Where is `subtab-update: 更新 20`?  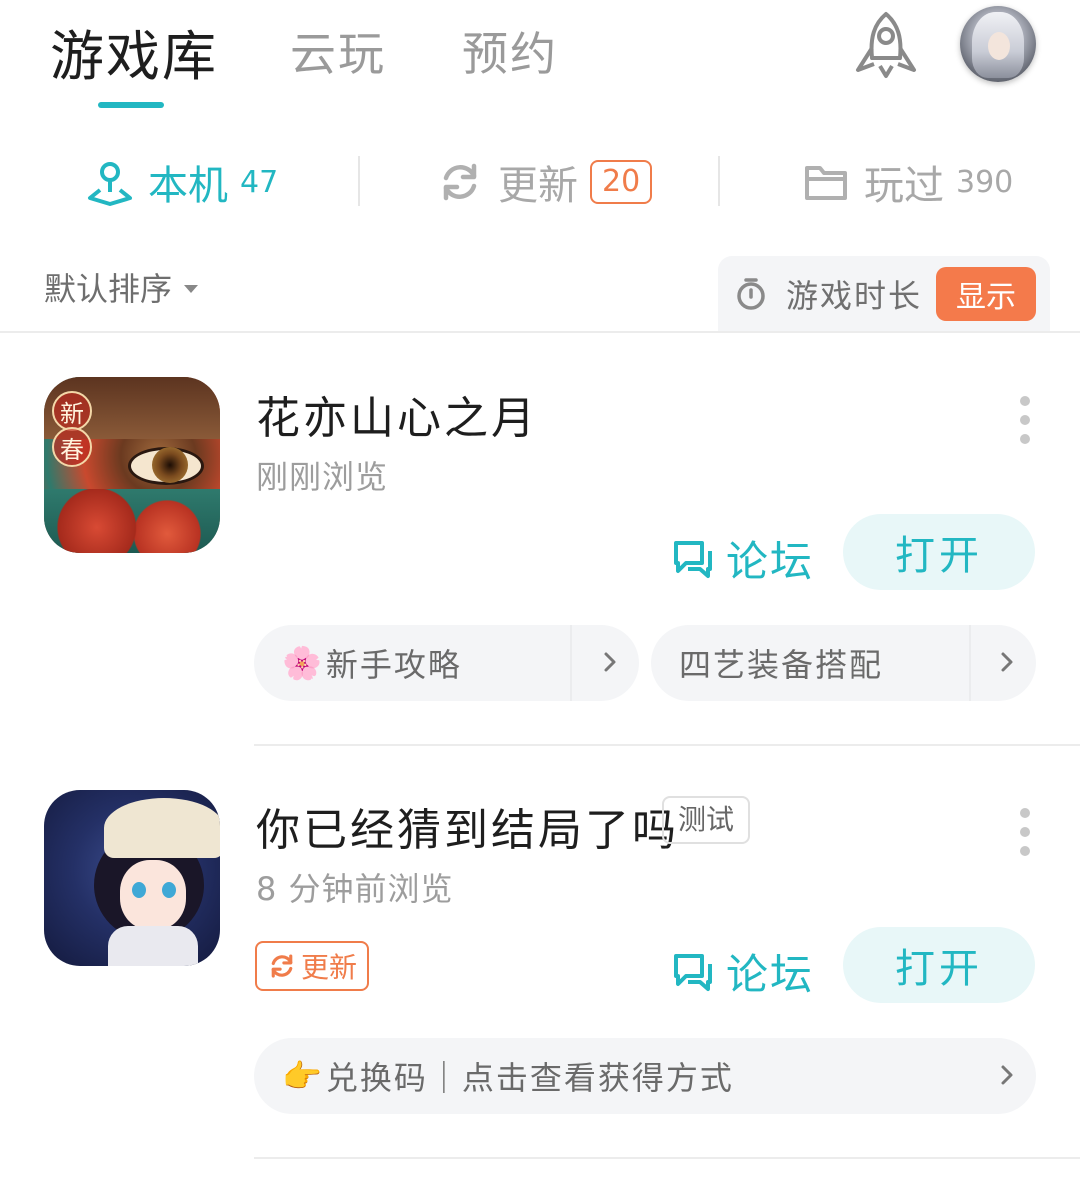 subtab-update: 更新 20 is located at coordinates (544, 182).